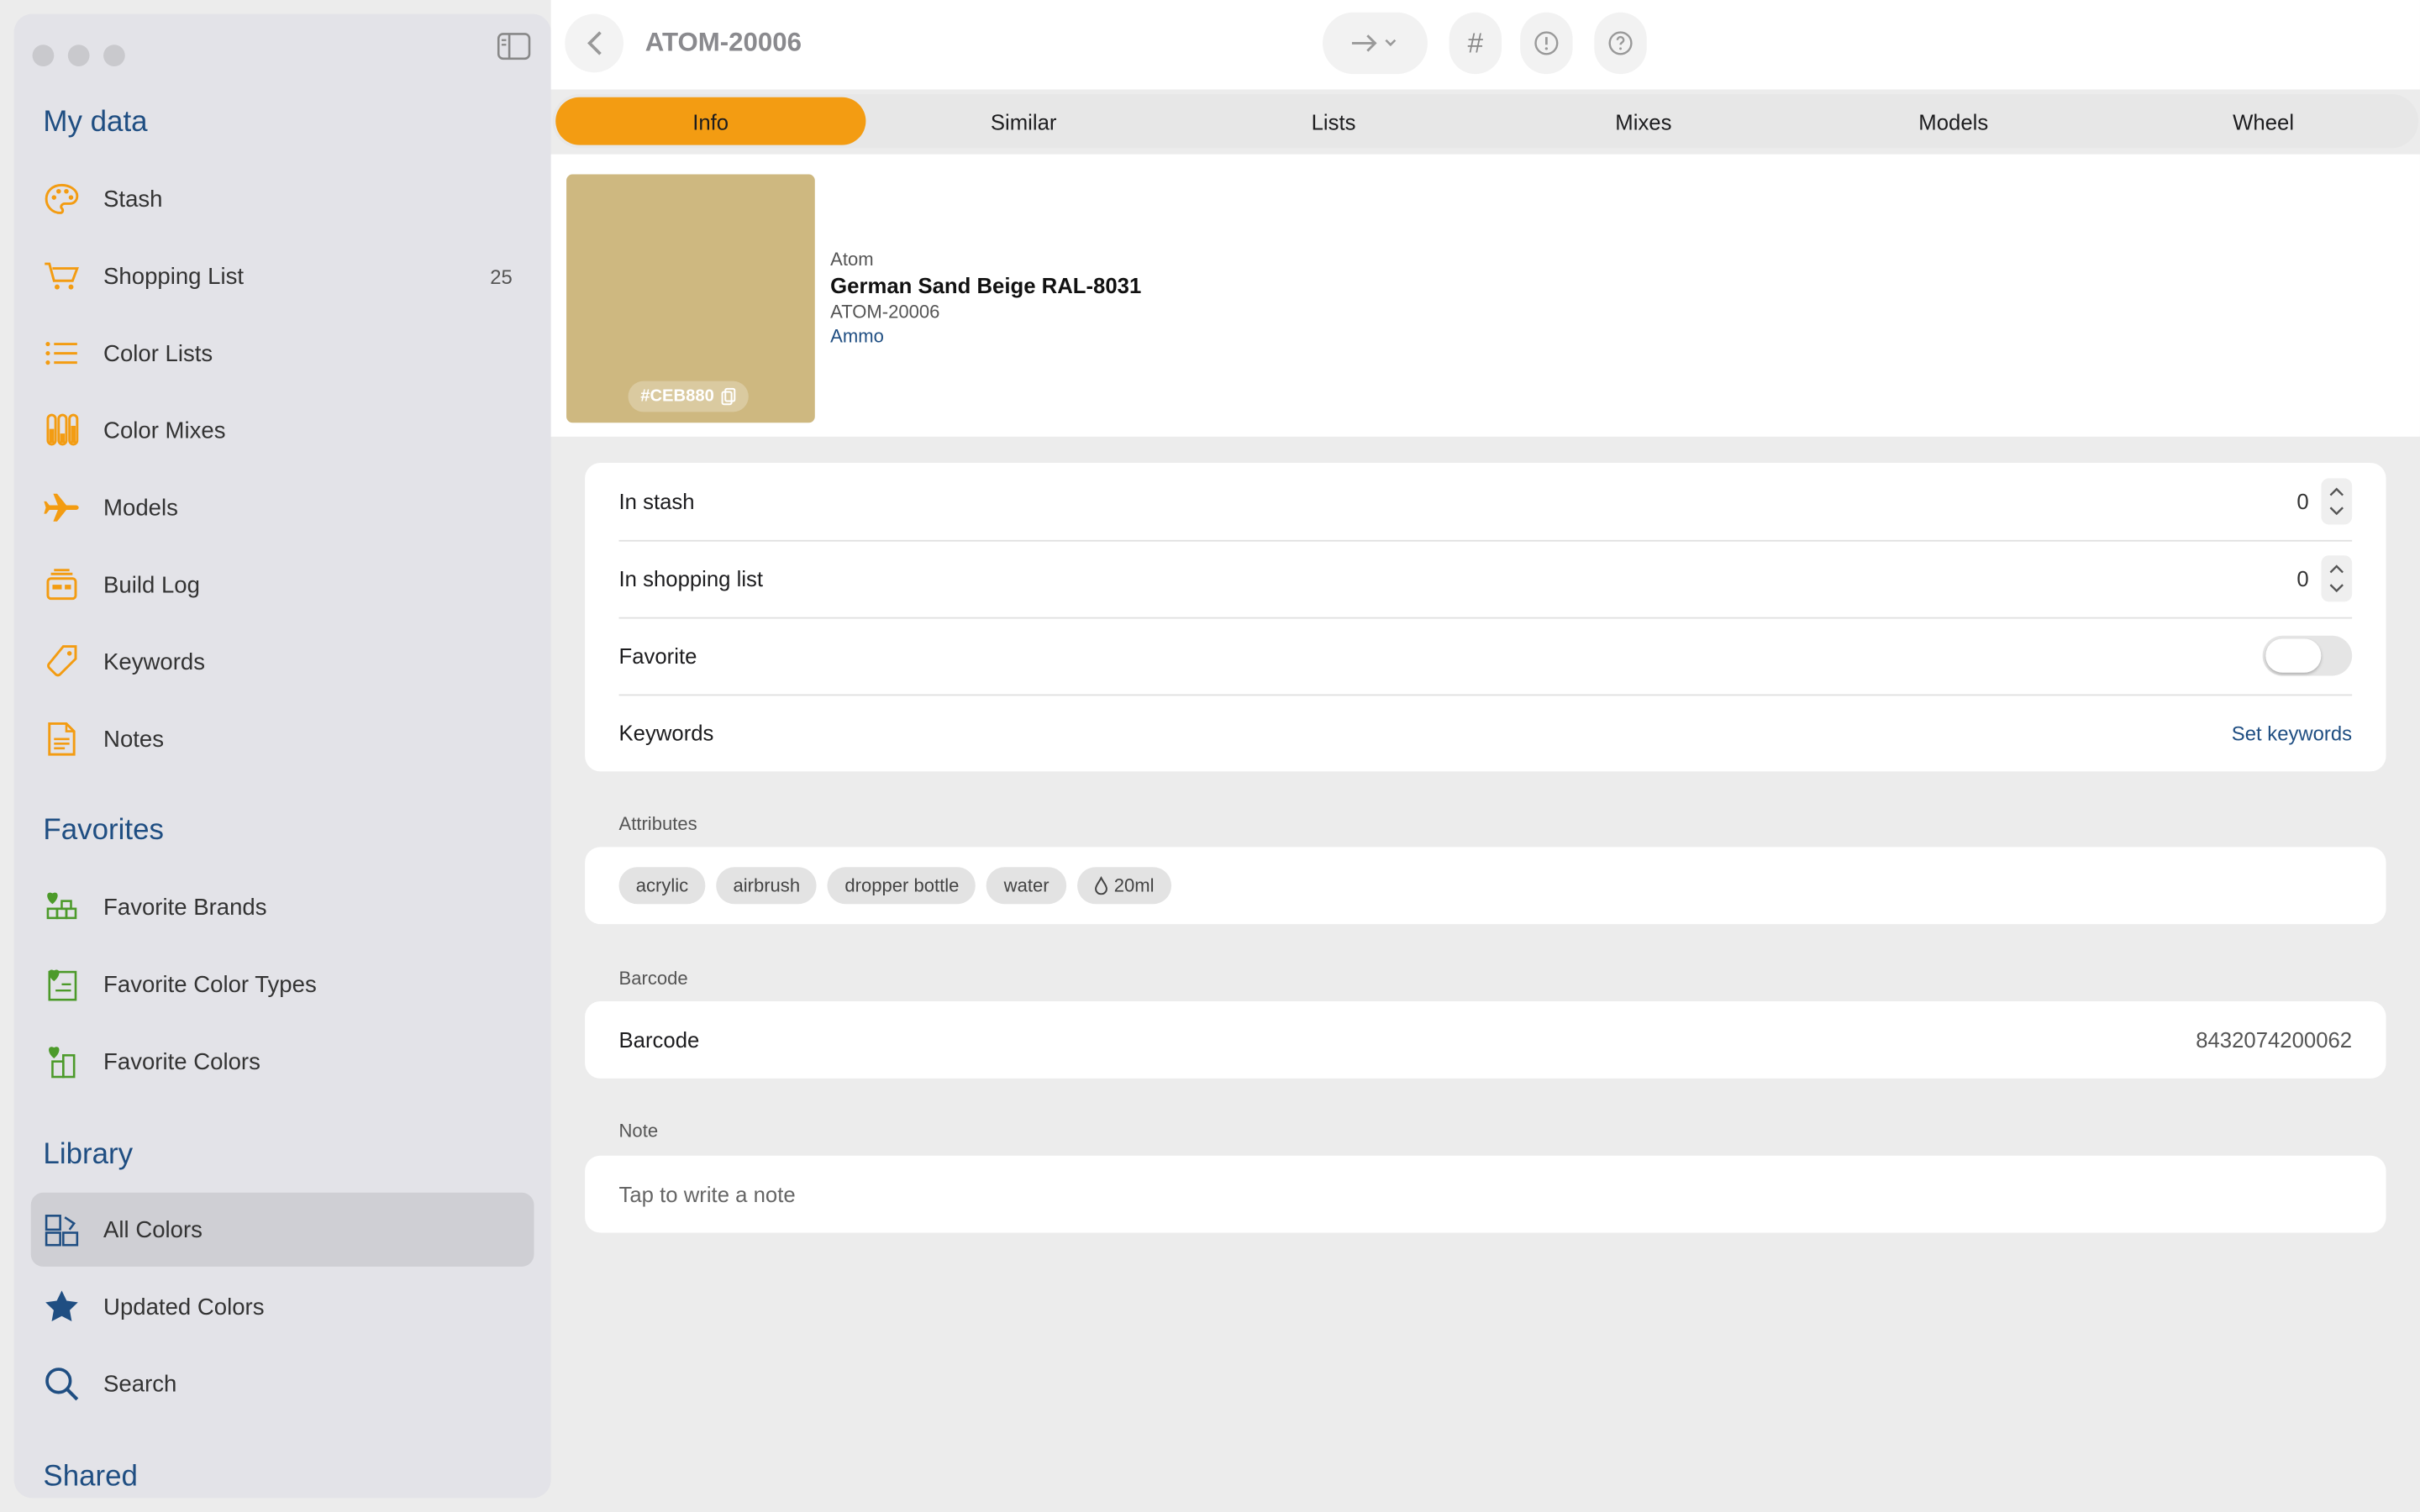 This screenshot has width=2420, height=1512. Describe the element at coordinates (707, 1194) in the screenshot. I see `note-placeholder: Tap to write a note` at that location.